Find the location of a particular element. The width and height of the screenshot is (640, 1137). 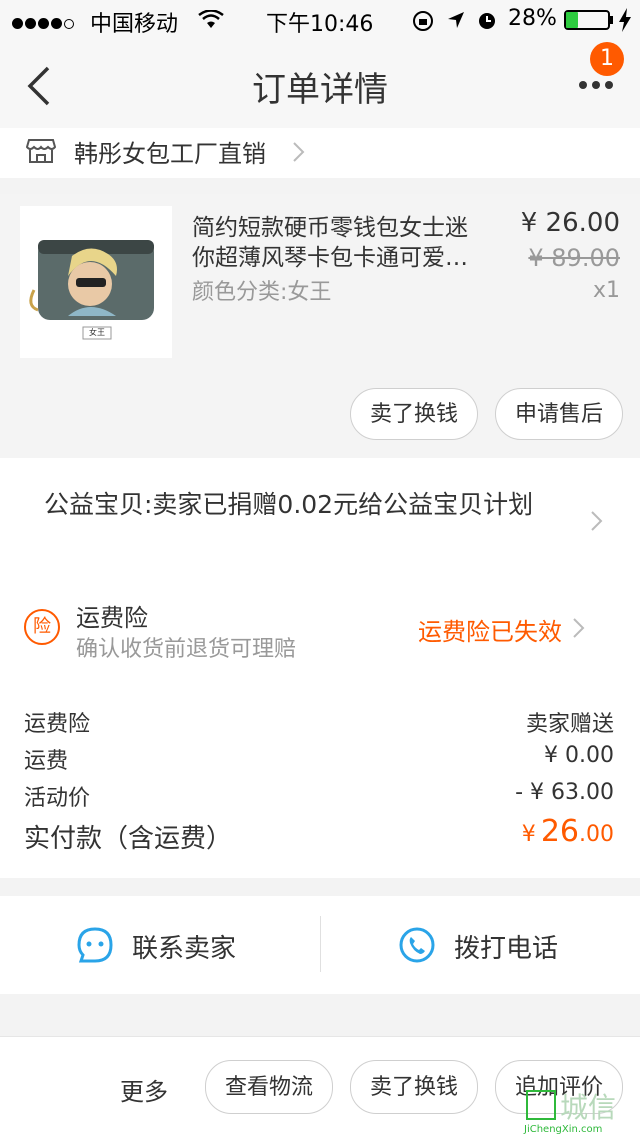

notification-badge: 1 is located at coordinates (607, 59).